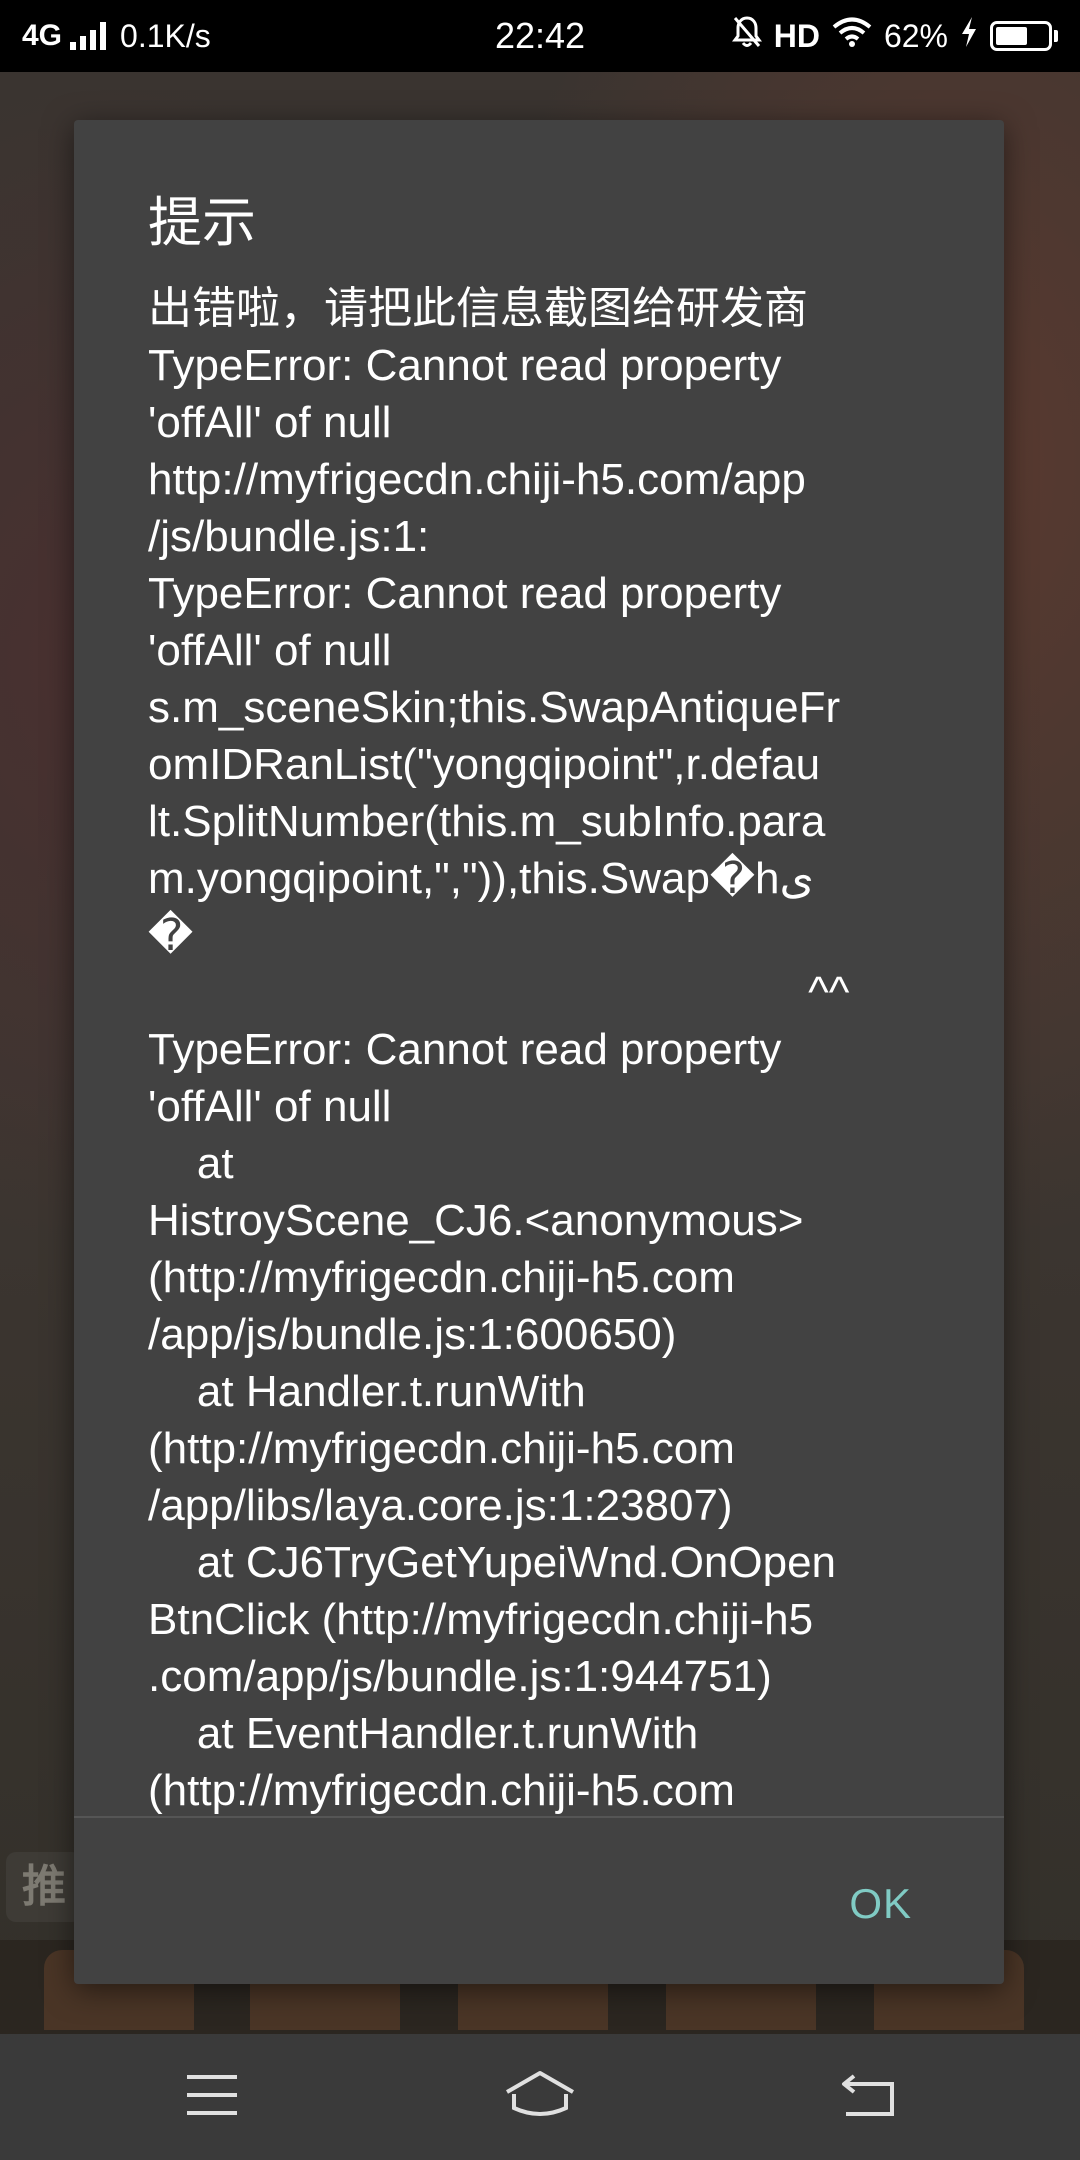 The height and width of the screenshot is (2160, 1080). Describe the element at coordinates (969, 36) in the screenshot. I see `lightning-icon` at that location.